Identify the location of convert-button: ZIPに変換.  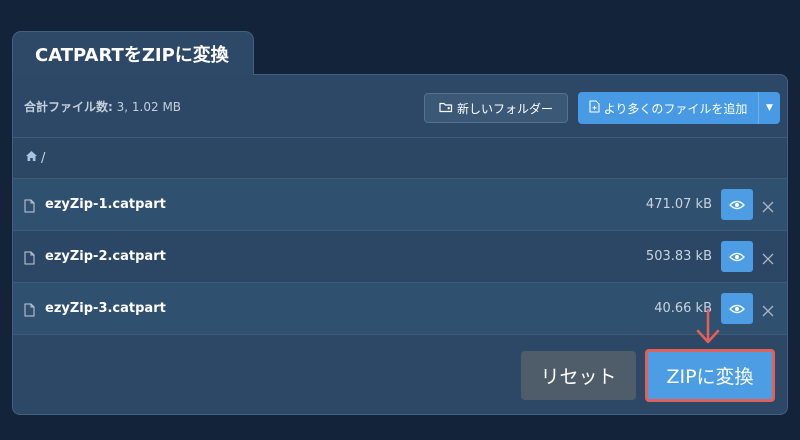
(710, 375).